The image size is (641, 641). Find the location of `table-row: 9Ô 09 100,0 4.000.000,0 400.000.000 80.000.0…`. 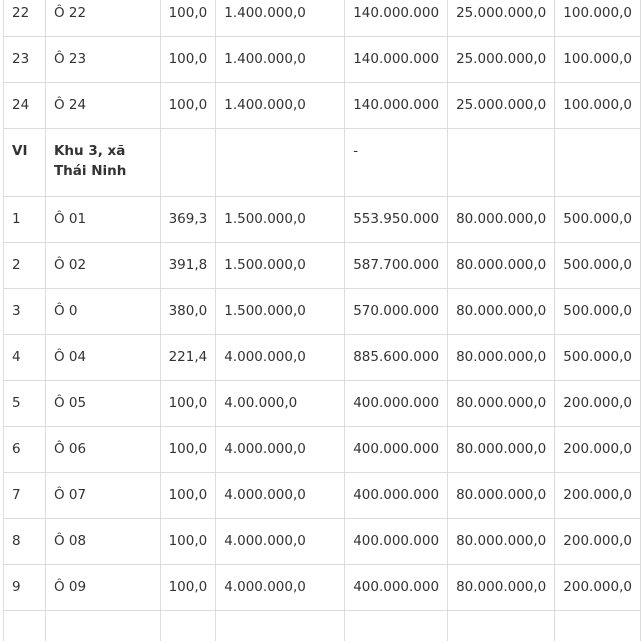

table-row: 9Ô 09 100,0 4.000.000,0 400.000.000 80.000.0… is located at coordinates (322, 587).